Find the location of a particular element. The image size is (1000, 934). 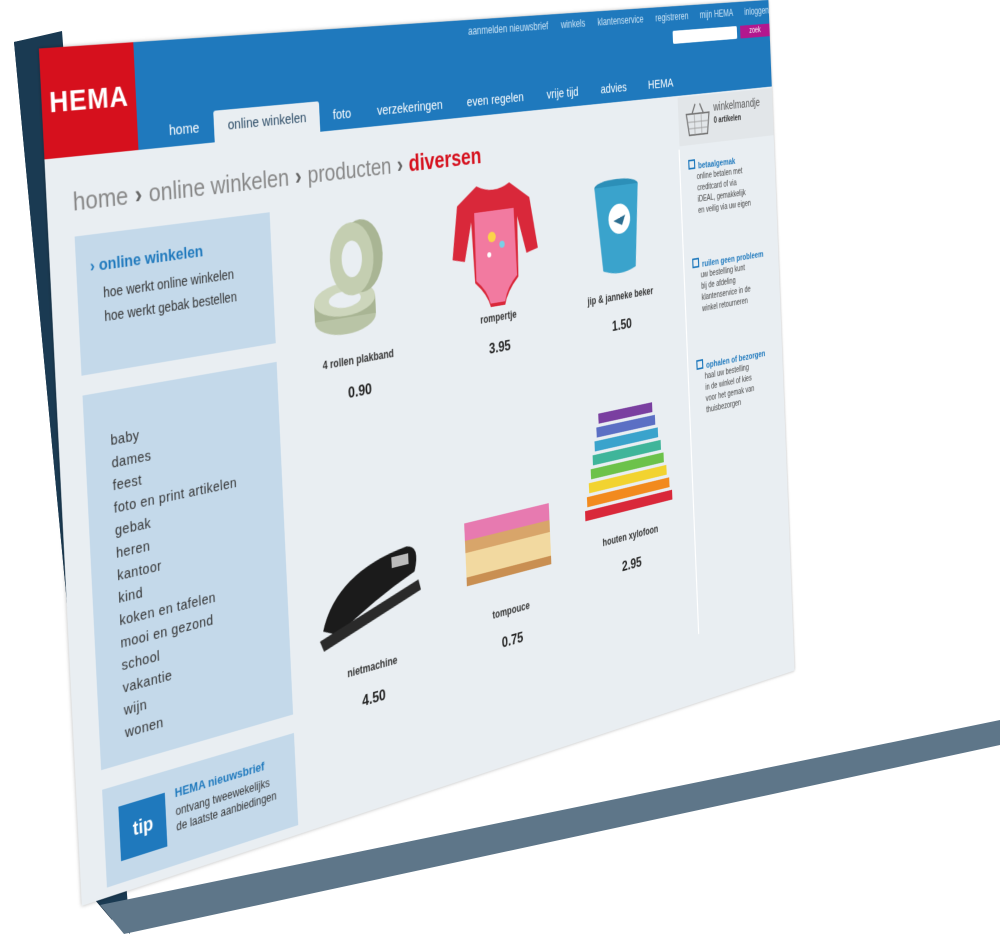

breadcrumb-item: home is located at coordinates (100, 199).